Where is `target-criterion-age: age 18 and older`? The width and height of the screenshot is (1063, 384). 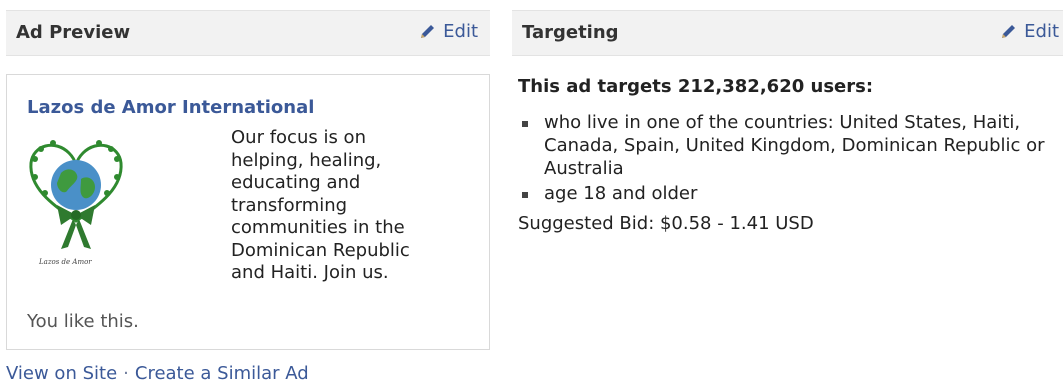
target-criterion-age: age 18 and older is located at coordinates (790, 193).